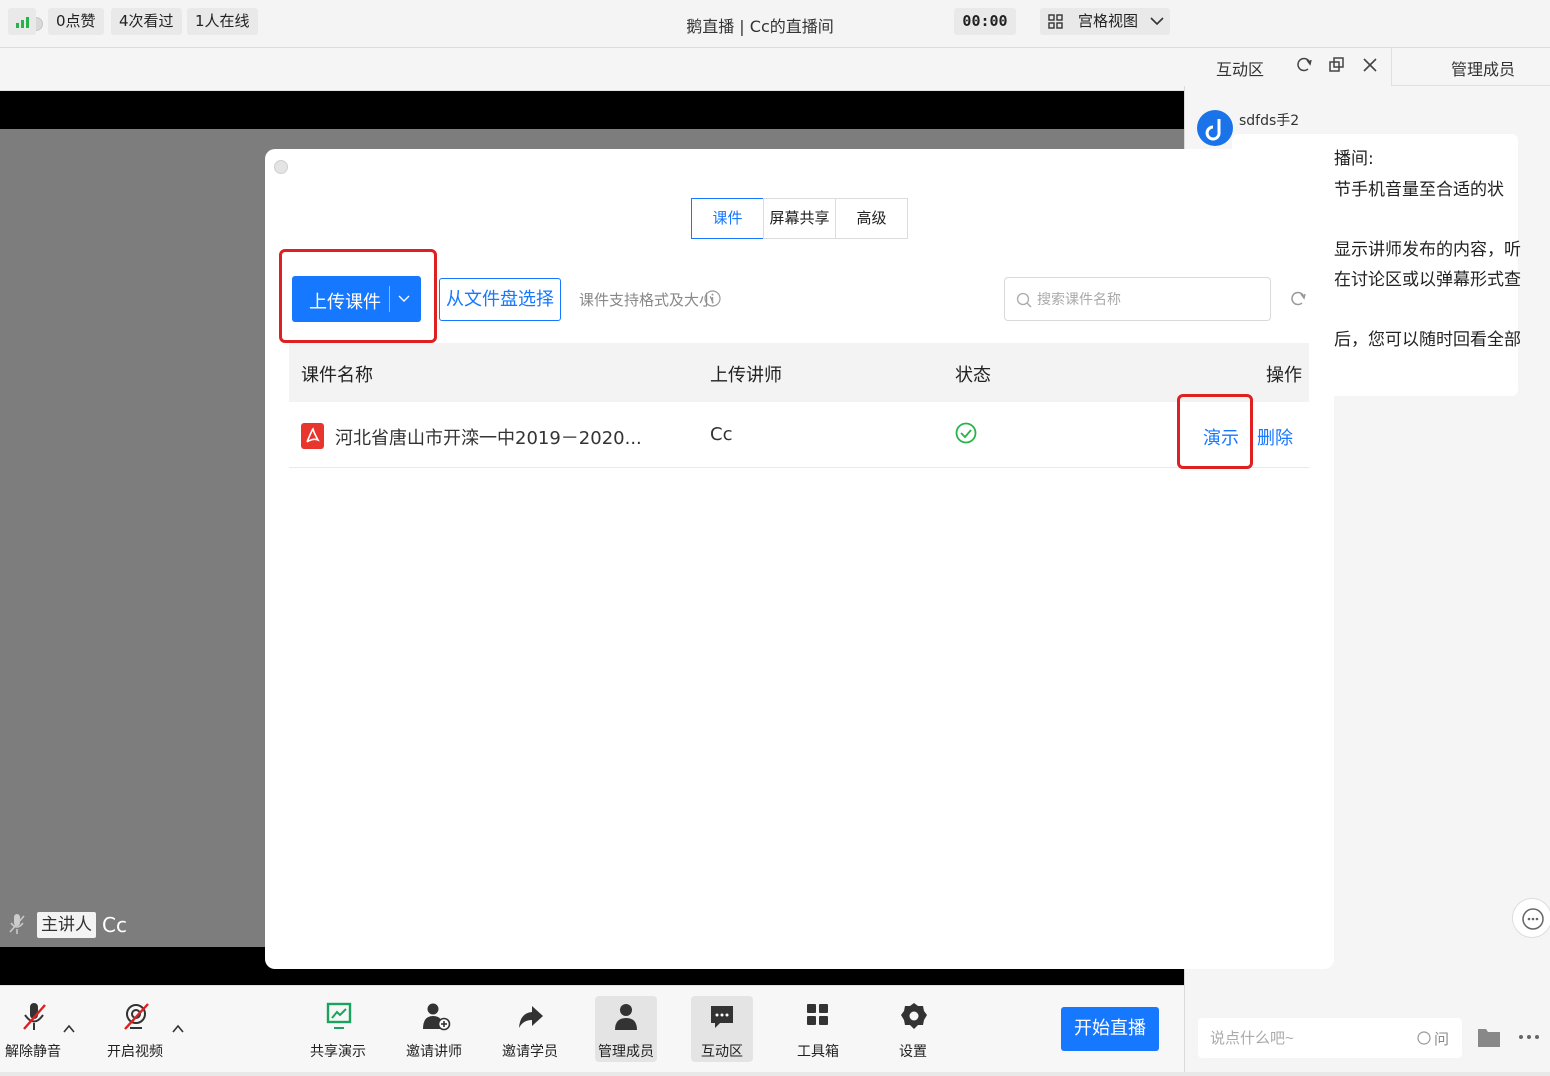 This screenshot has height=1076, width=1550. Describe the element at coordinates (76, 21) in the screenshot. I see `likes-count: 0点赞` at that location.